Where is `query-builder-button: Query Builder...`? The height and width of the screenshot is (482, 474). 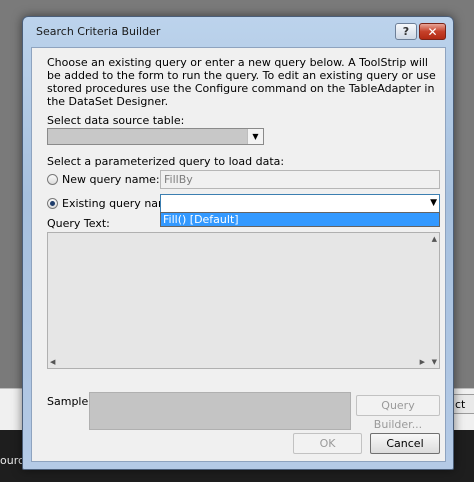
query-builder-button: Query Builder... is located at coordinates (398, 413).